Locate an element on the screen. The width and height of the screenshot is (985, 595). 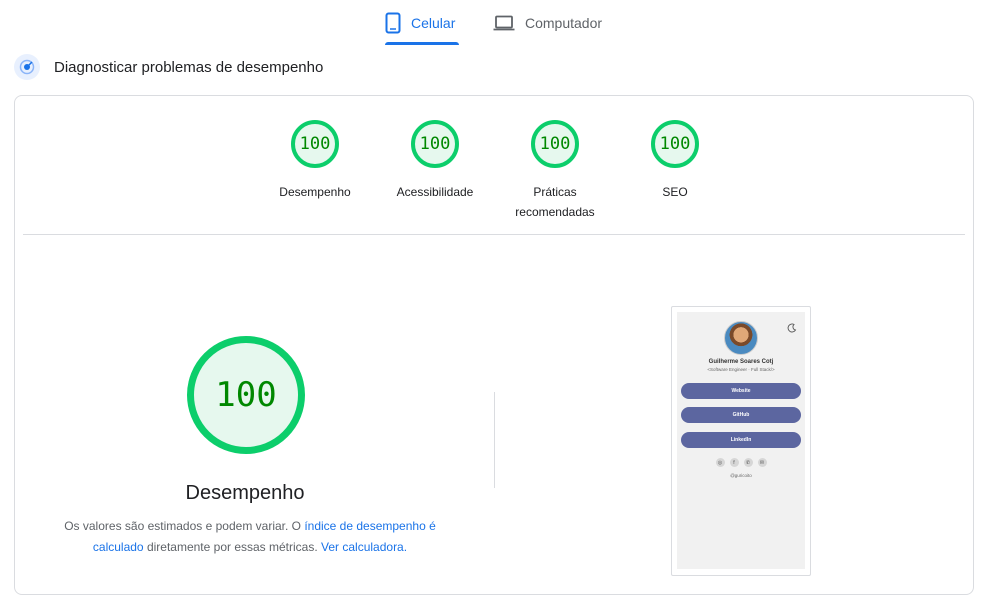
tab-desktop: Computador is located at coordinates (547, 23).